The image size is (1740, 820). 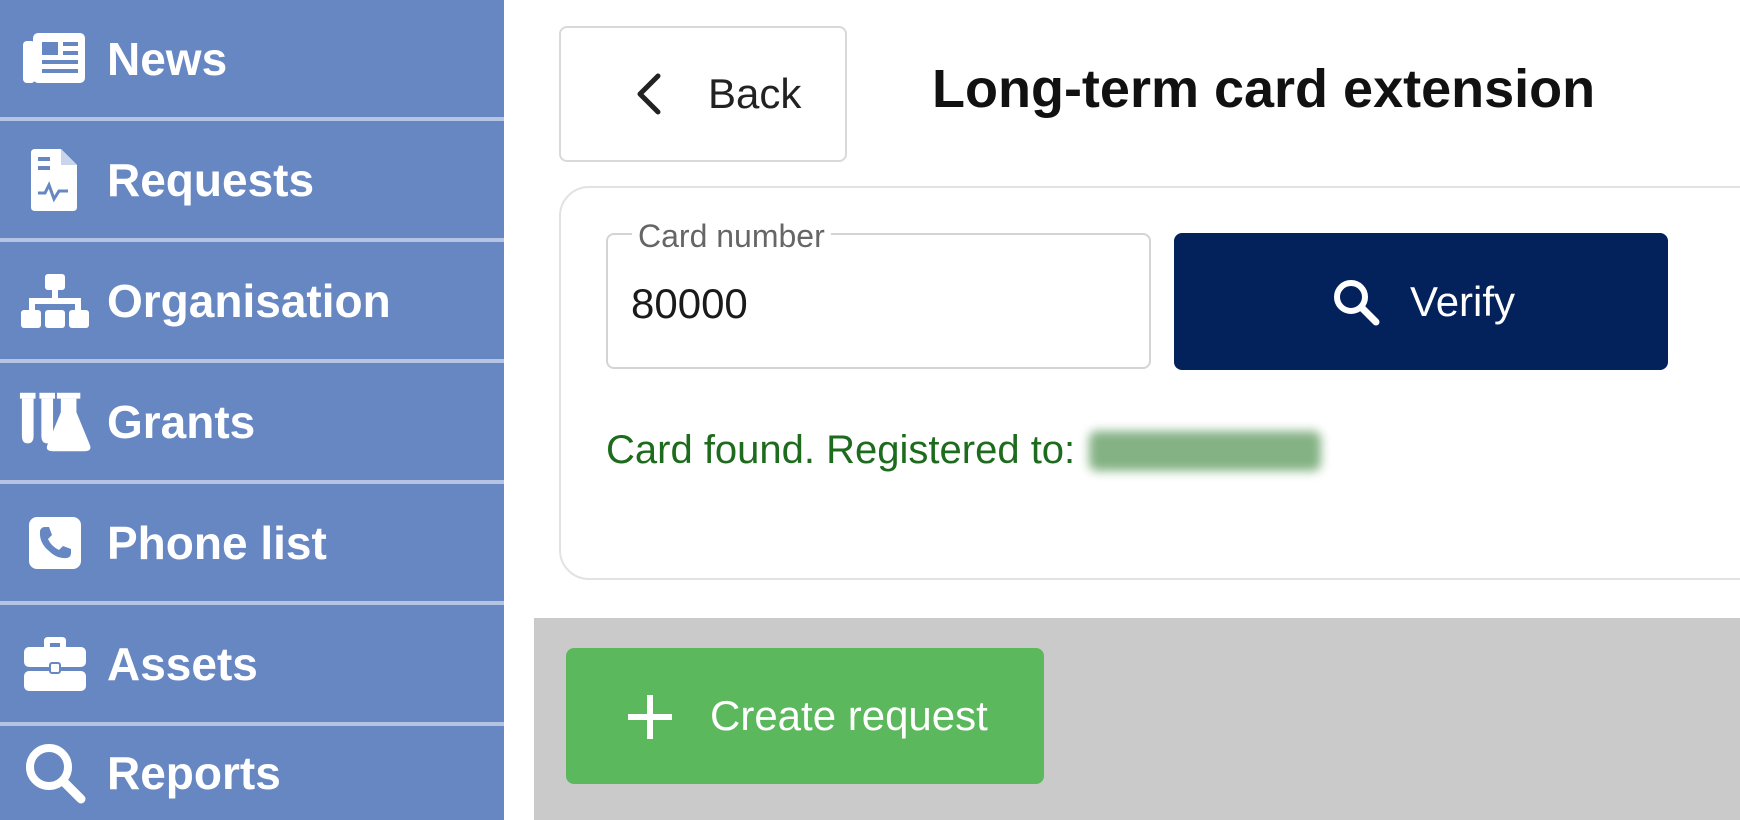 I want to click on sidebar-item-requests: Requests, so click(x=252, y=179).